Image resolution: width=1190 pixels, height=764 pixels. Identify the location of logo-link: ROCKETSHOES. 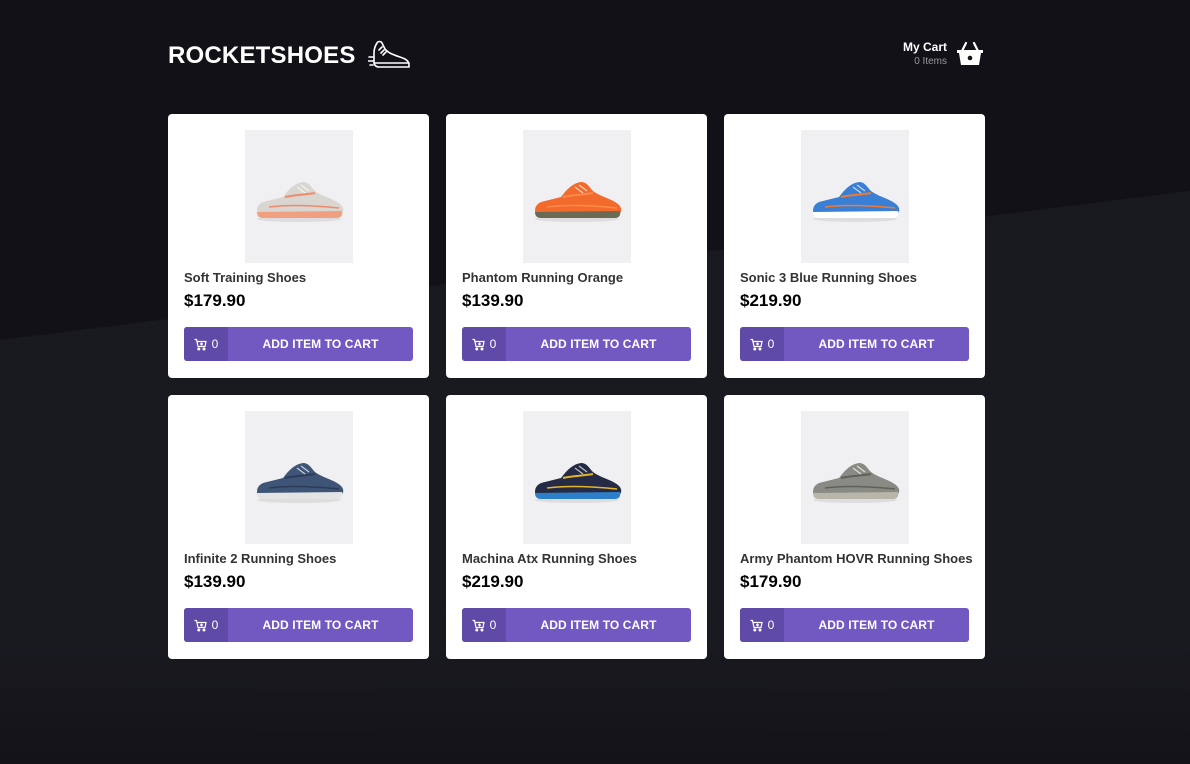
(290, 56).